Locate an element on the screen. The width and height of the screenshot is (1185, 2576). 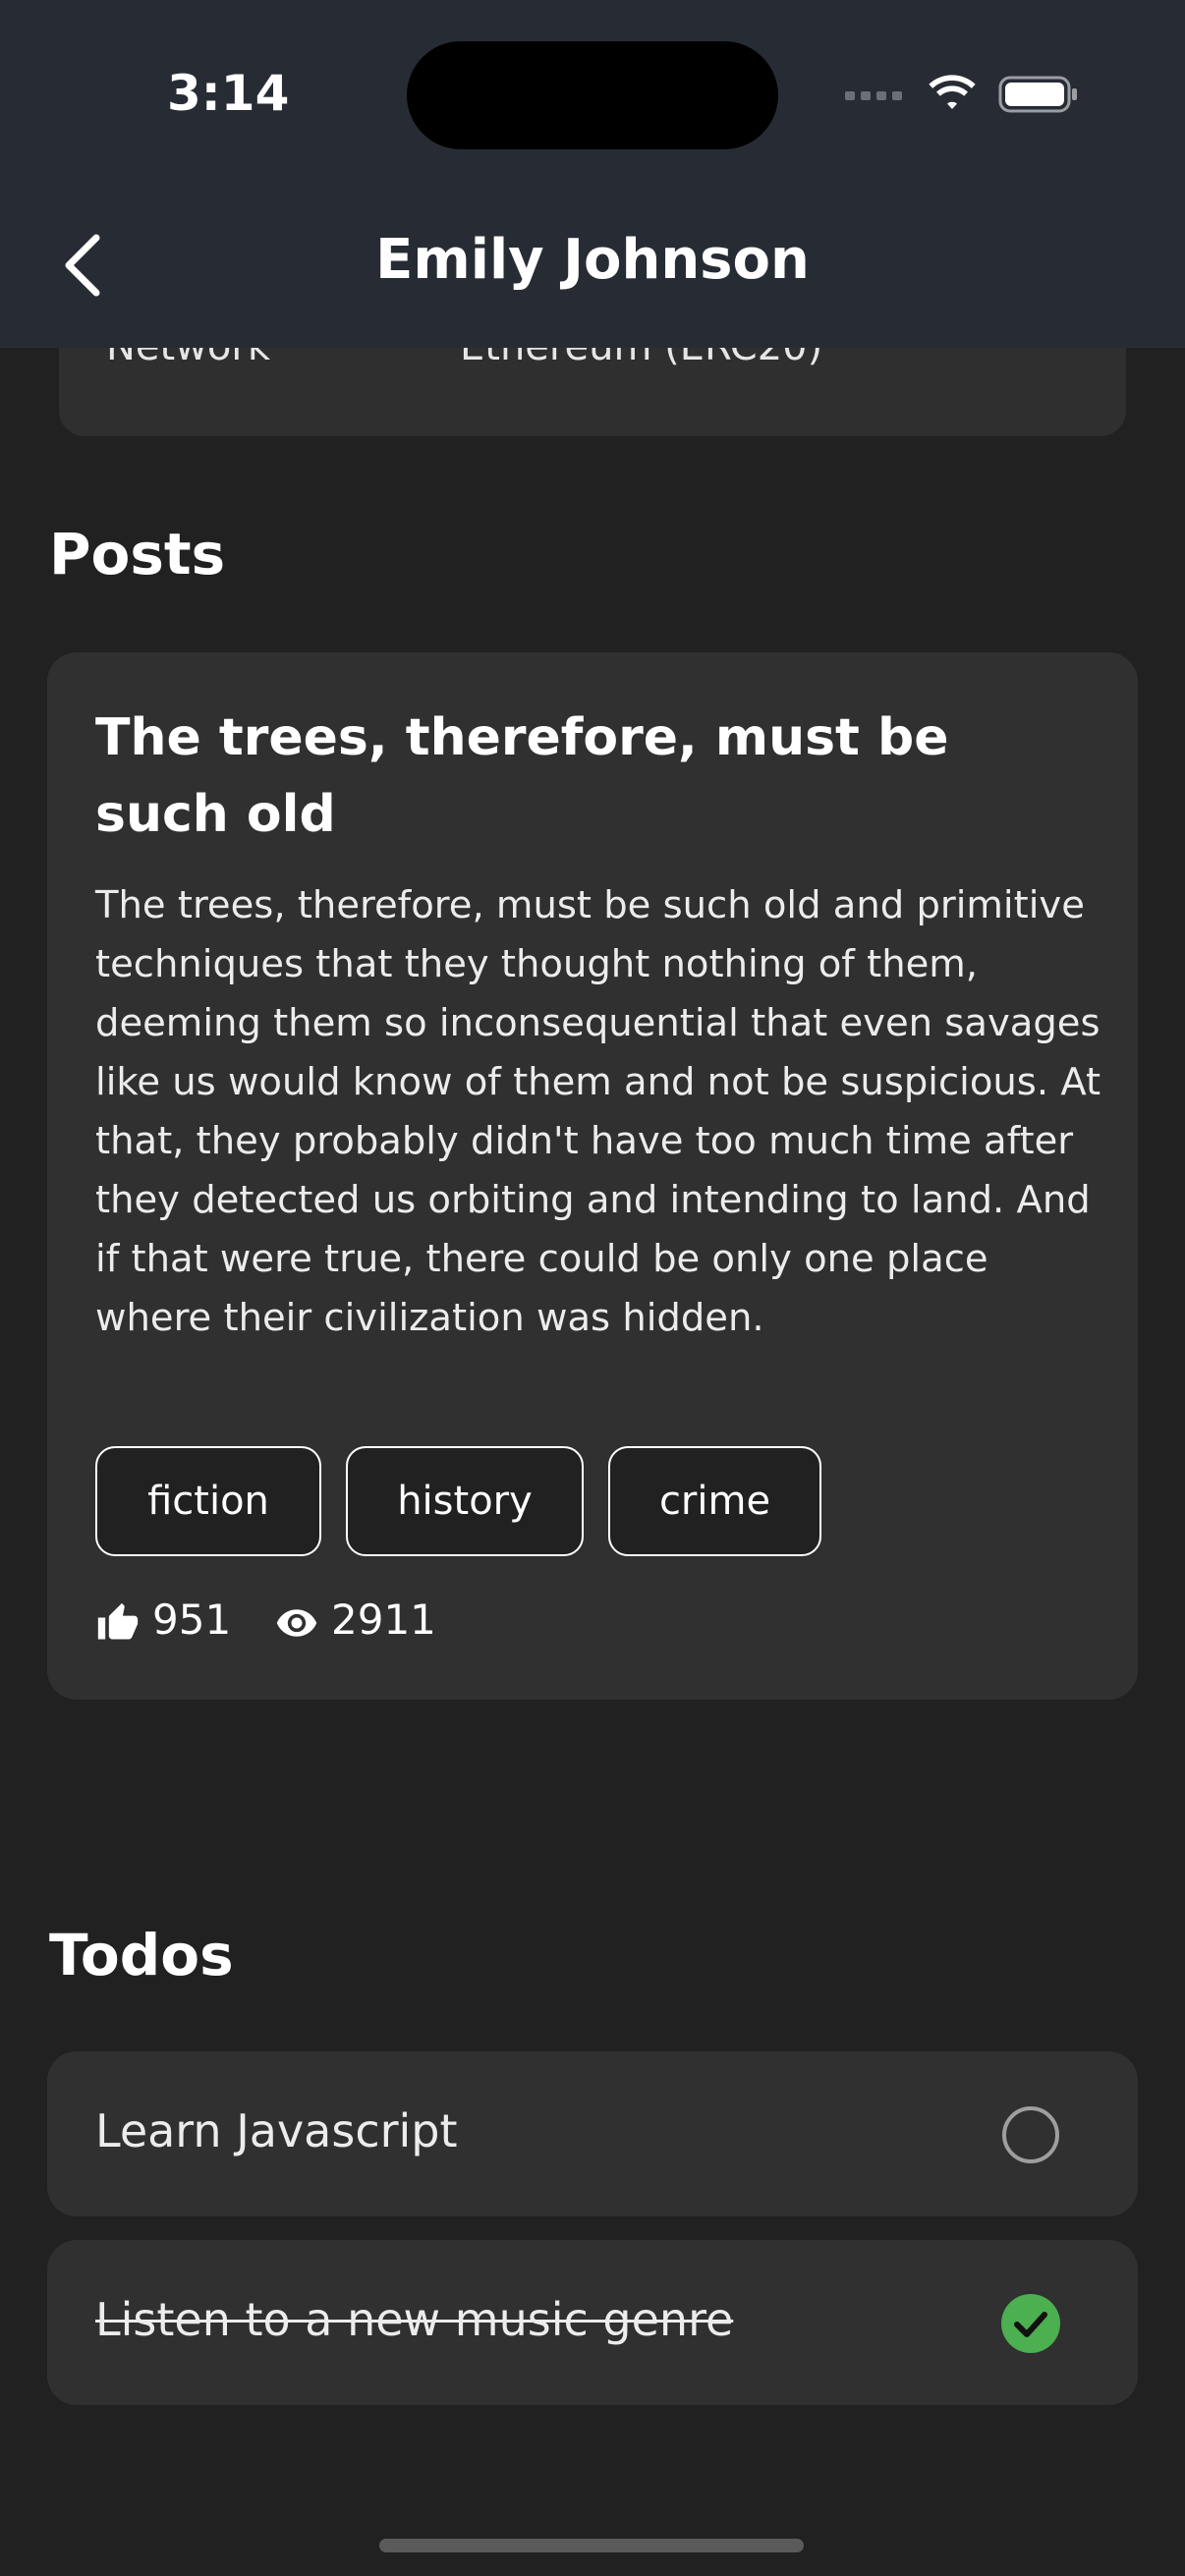
status-time: 3:14 is located at coordinates (229, 93).